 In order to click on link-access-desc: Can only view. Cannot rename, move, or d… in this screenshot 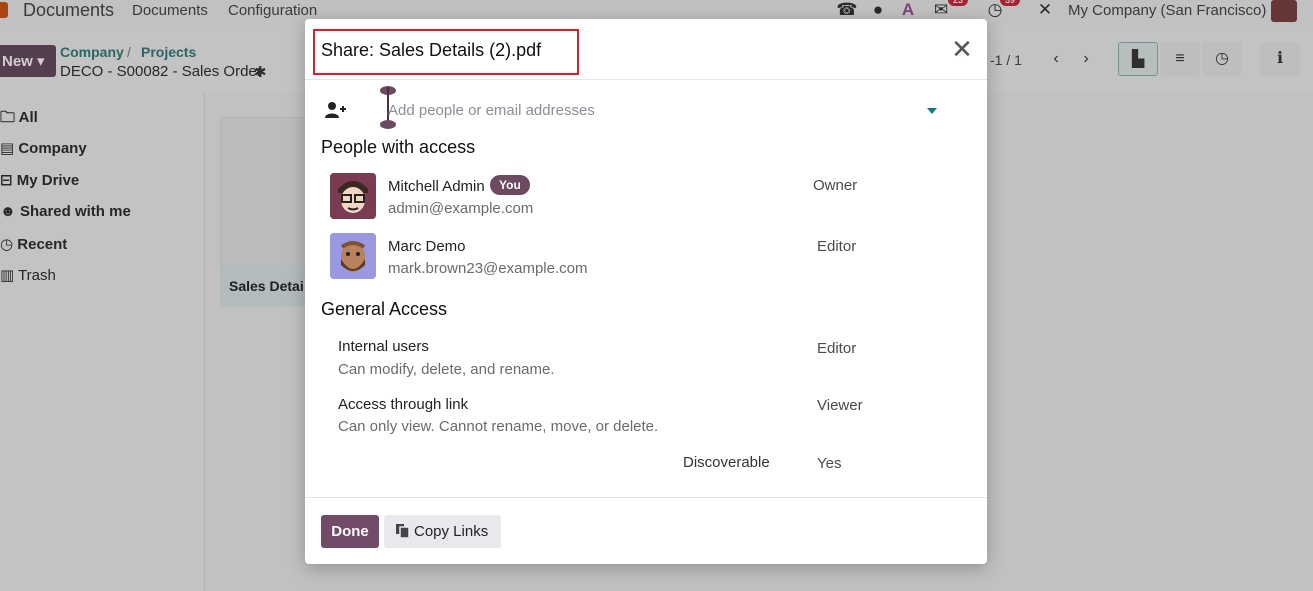, I will do `click(498, 426)`.